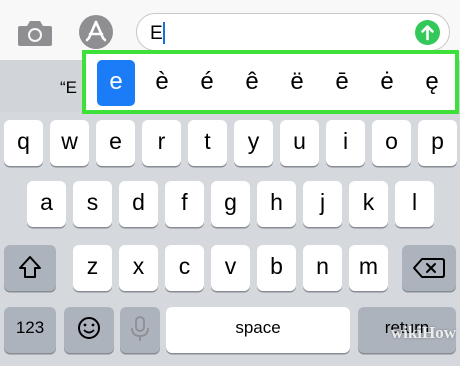  What do you see at coordinates (230, 204) in the screenshot?
I see `key-g: g` at bounding box center [230, 204].